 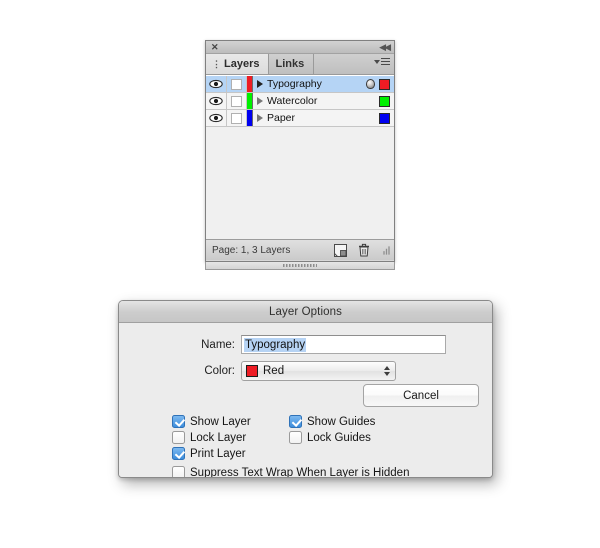 What do you see at coordinates (242, 64) in the screenshot?
I see `tab-layers-label: Layers` at bounding box center [242, 64].